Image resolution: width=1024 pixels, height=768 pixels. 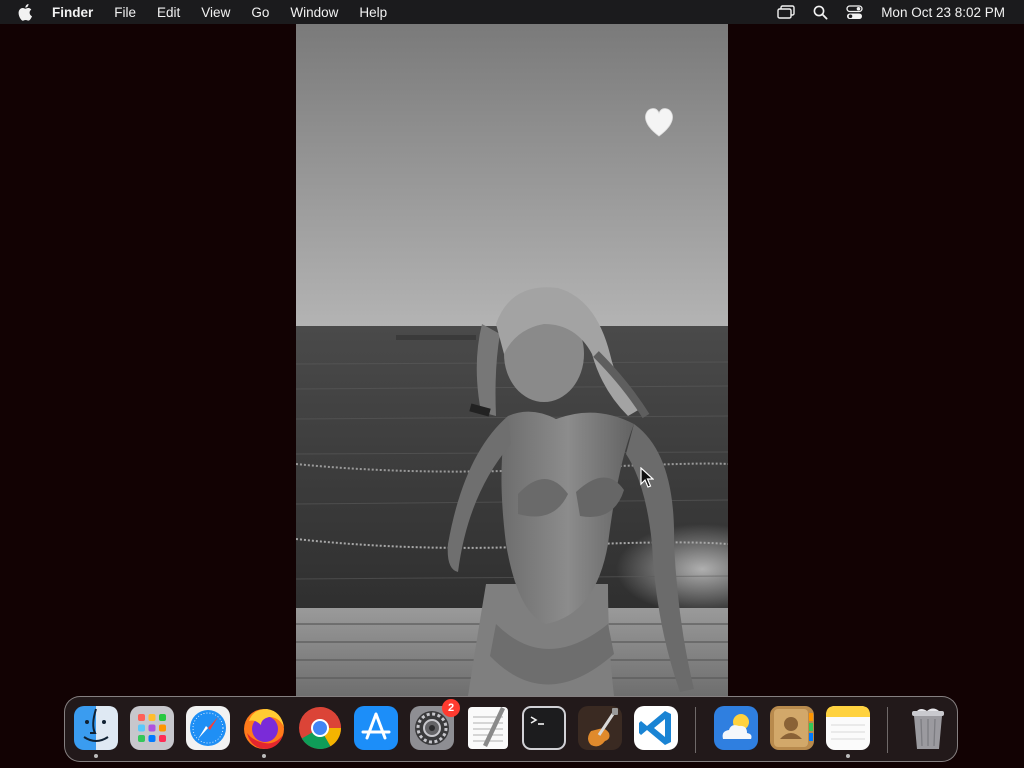 I want to click on dock-app-store, so click(x=376, y=728).